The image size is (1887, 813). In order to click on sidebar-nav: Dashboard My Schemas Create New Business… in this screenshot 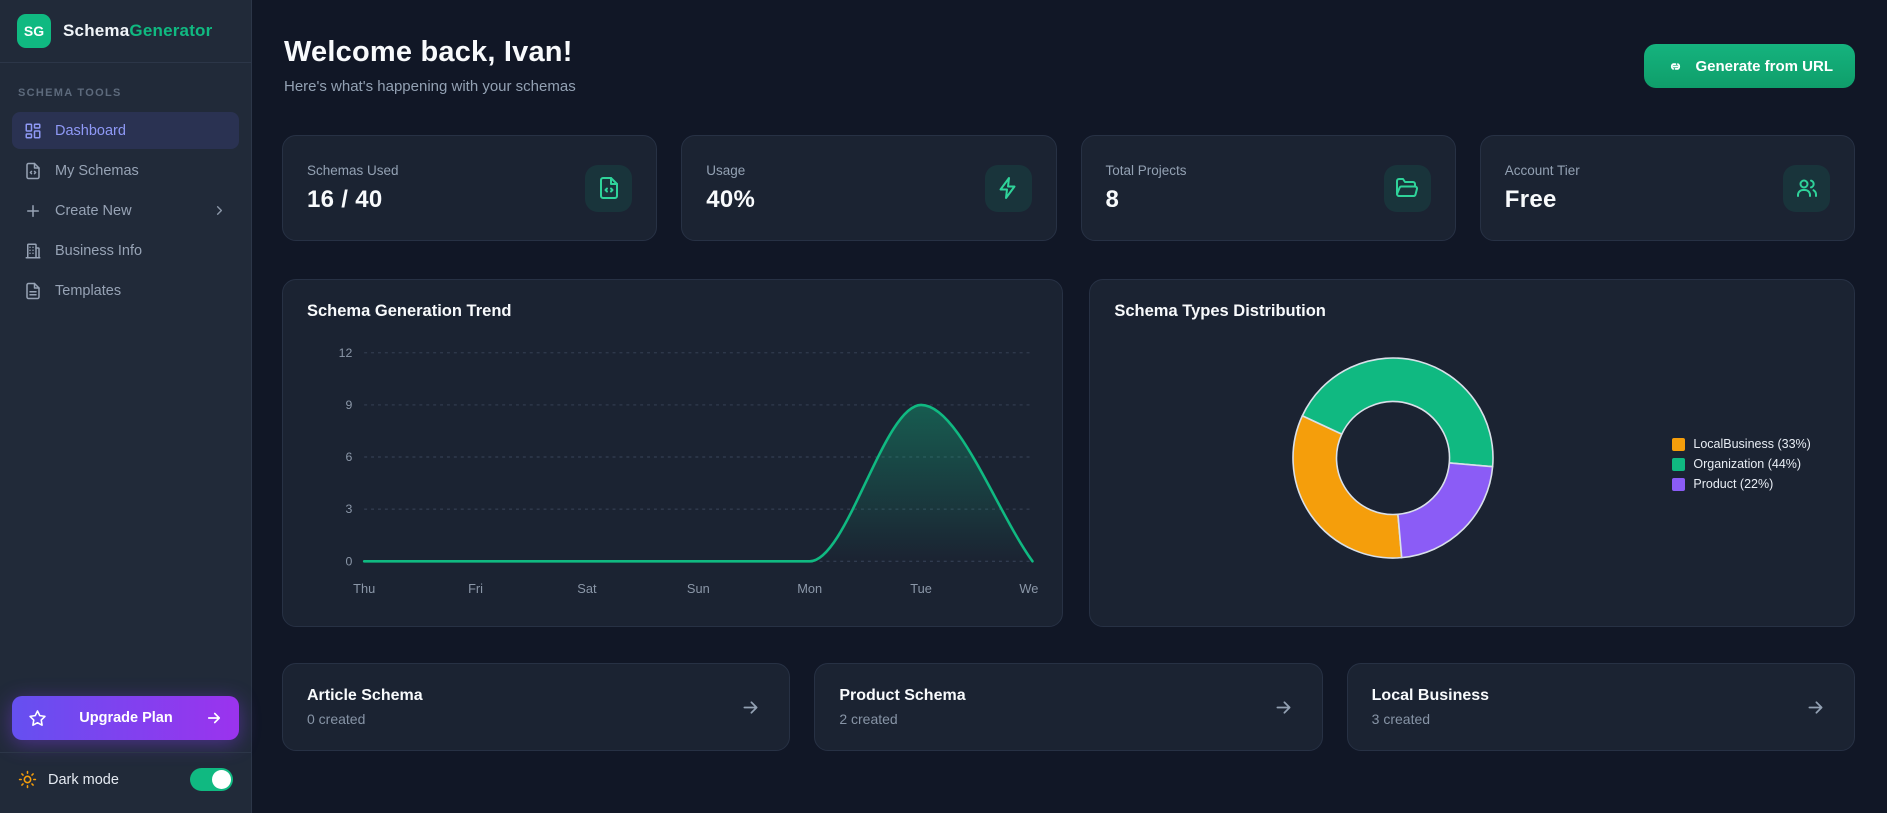, I will do `click(125, 210)`.